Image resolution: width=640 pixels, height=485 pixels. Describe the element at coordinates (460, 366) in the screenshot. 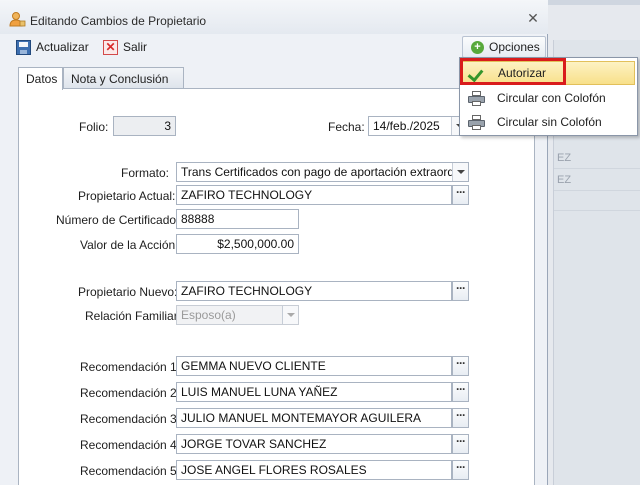

I see `recomendacion-1-browse-button: ···` at that location.